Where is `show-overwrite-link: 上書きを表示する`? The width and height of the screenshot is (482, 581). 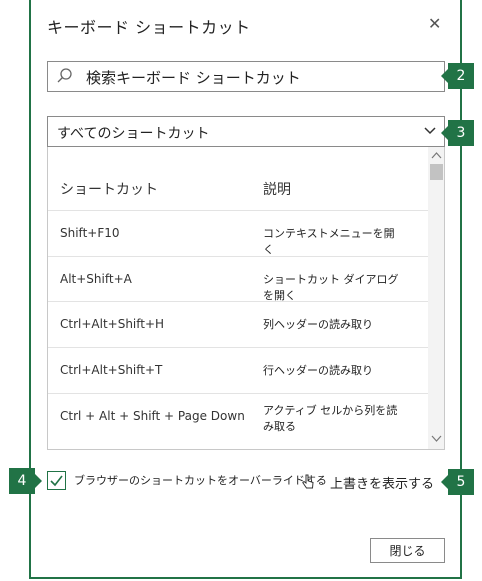
show-overwrite-link: 上書きを表示する is located at coordinates (382, 482).